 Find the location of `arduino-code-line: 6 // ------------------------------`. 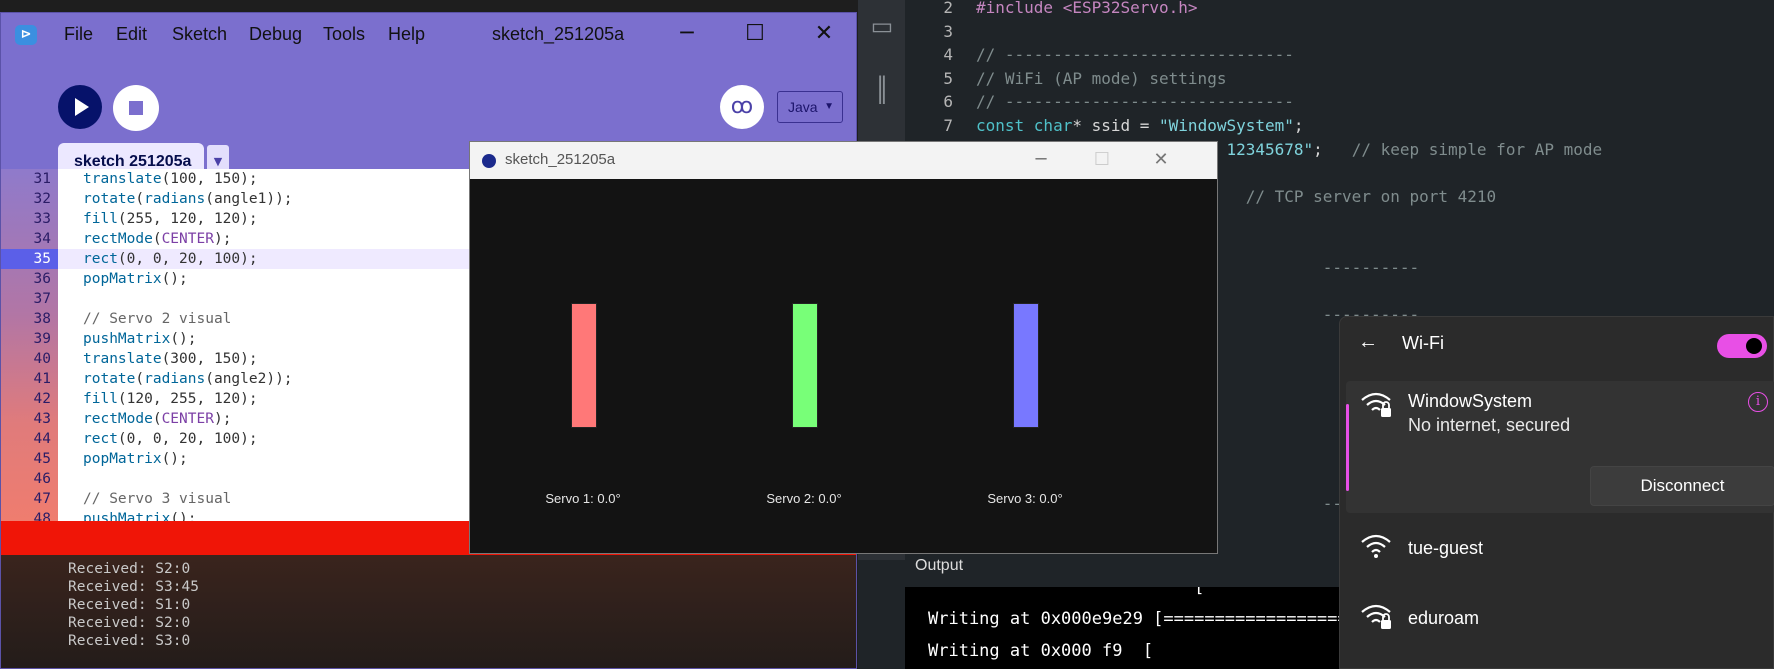

arduino-code-line: 6 // ------------------------------ is located at coordinates (1339, 102).